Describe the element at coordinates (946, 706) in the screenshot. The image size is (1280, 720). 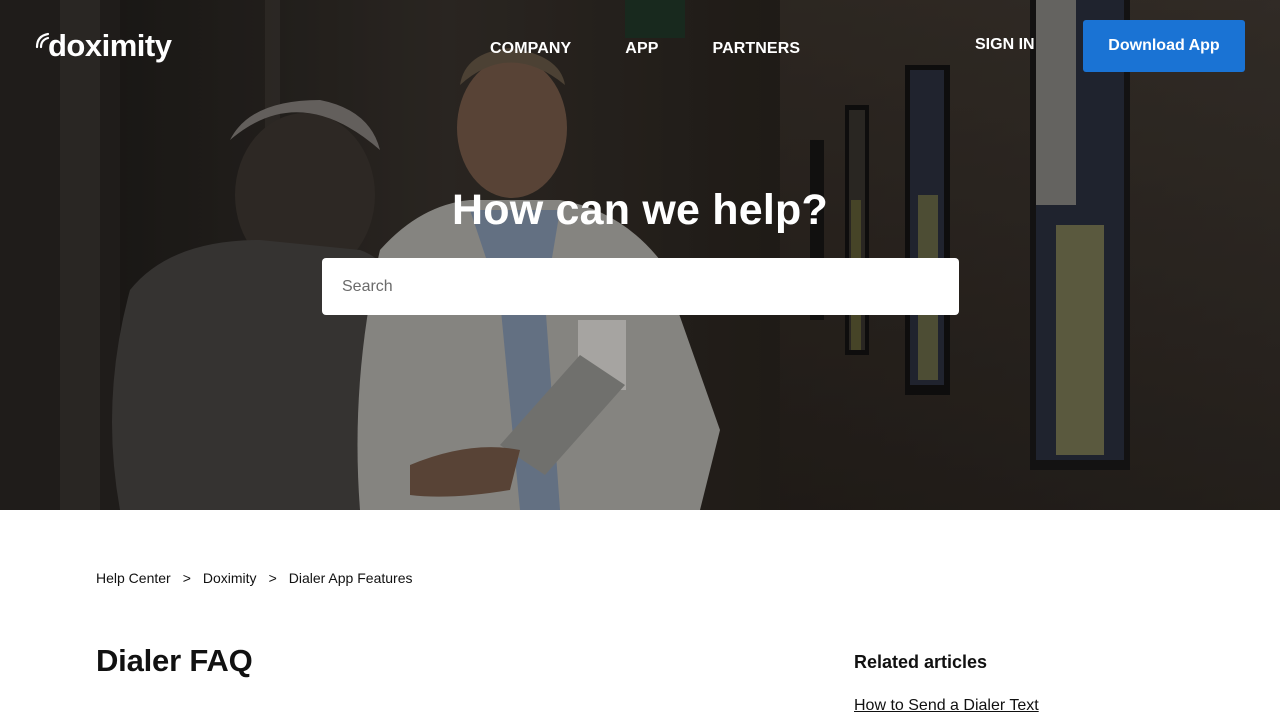
I see `related-article-link: How to Send a Dialer Text` at that location.